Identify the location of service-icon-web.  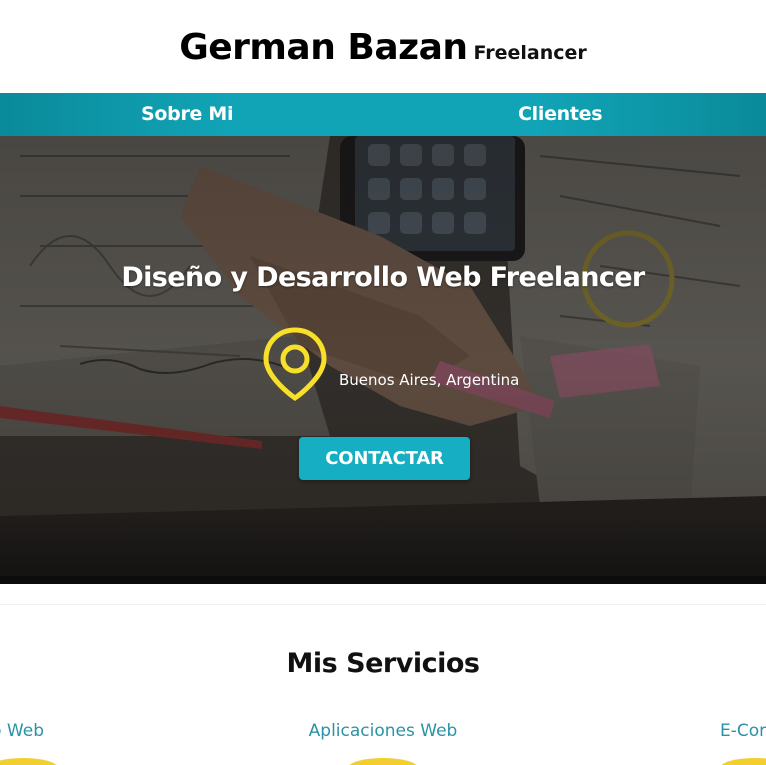
(29, 761).